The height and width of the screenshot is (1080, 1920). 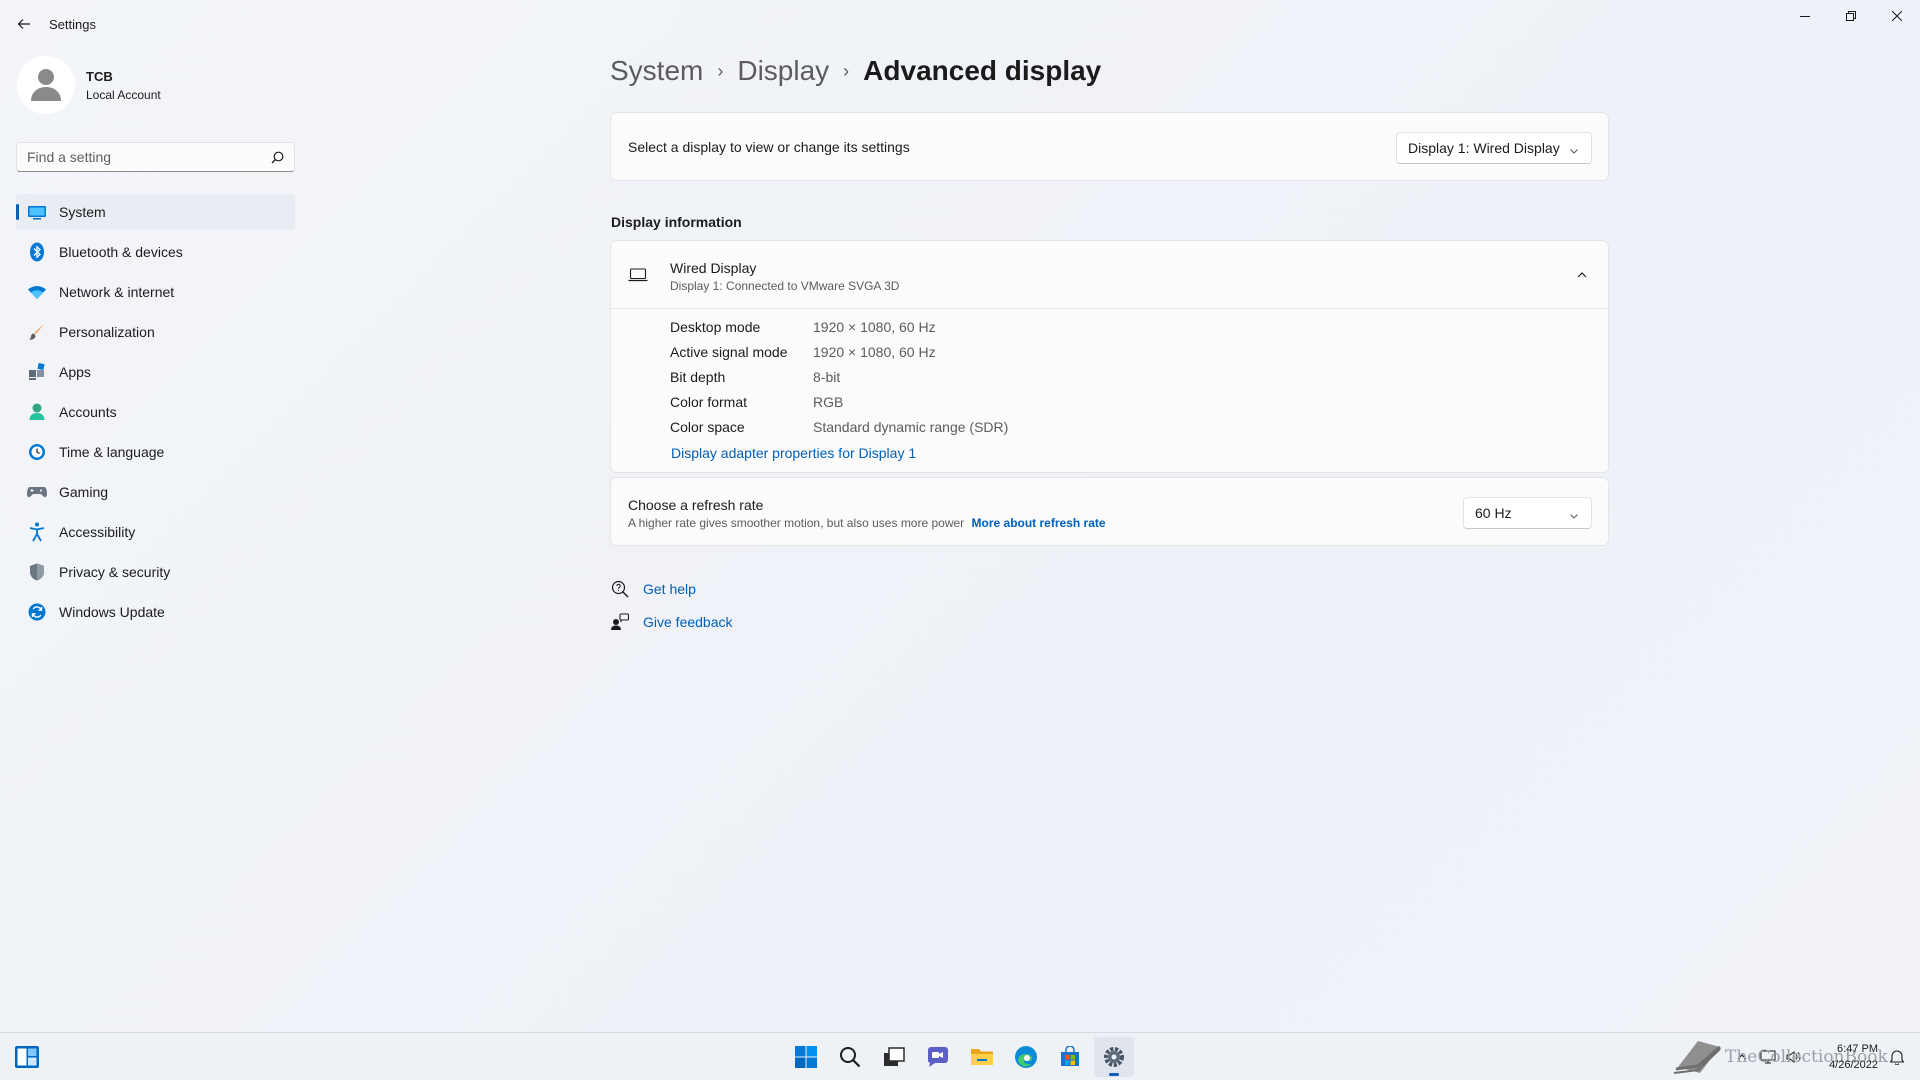 What do you see at coordinates (1026, 1057) in the screenshot?
I see `edge-icon` at bounding box center [1026, 1057].